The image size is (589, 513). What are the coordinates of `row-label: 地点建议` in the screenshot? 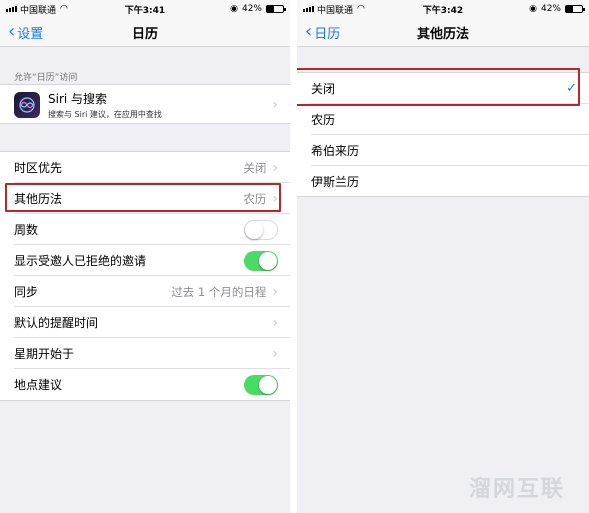 It's located at (38, 385).